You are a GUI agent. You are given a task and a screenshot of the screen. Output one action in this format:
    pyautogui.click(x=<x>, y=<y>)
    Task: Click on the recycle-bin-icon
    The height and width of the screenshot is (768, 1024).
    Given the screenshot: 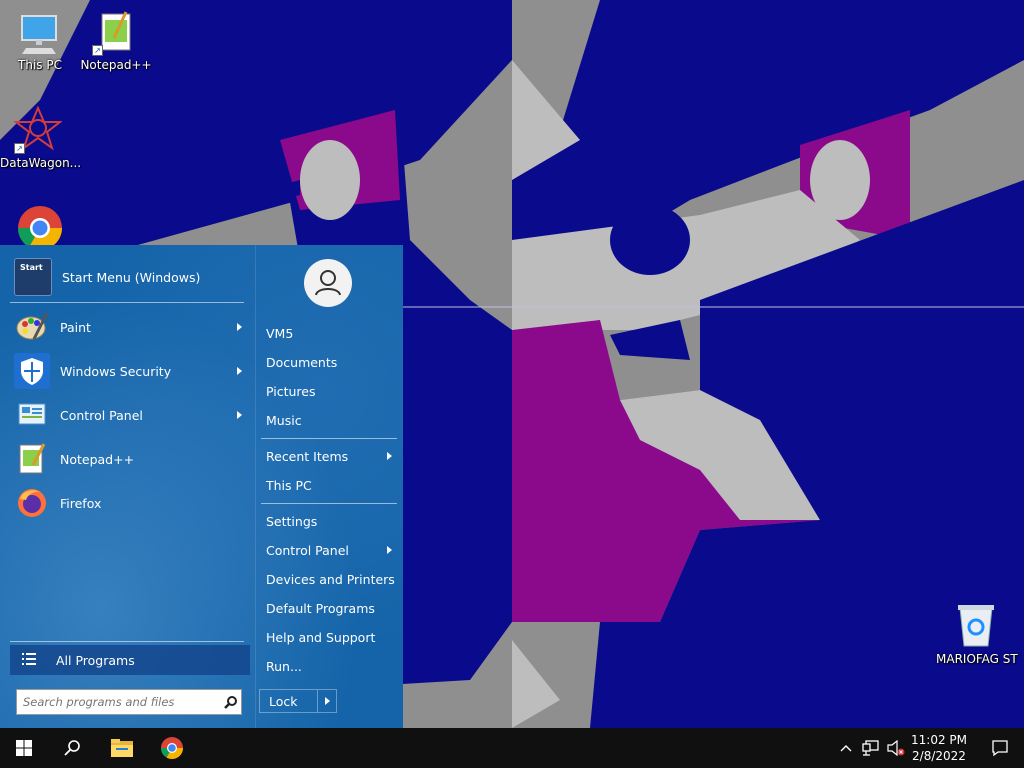 What is the action you would take?
    pyautogui.click(x=976, y=626)
    